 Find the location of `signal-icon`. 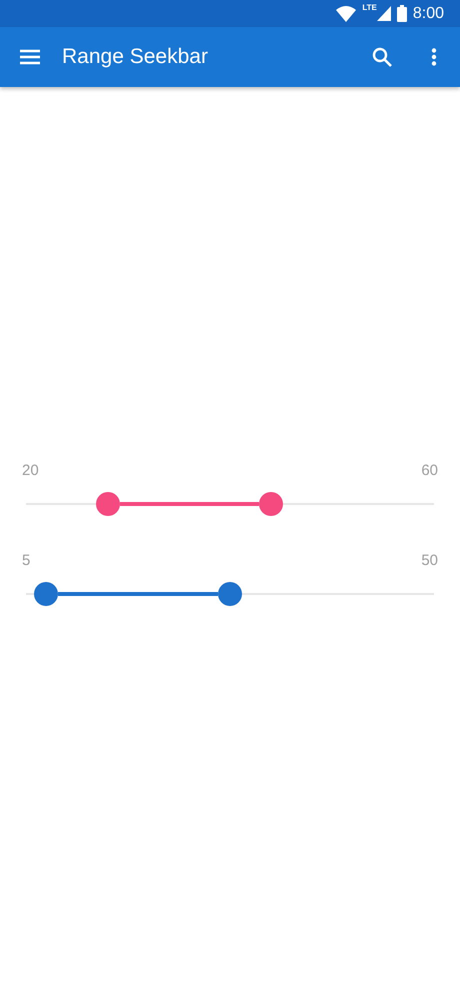

signal-icon is located at coordinates (383, 13).